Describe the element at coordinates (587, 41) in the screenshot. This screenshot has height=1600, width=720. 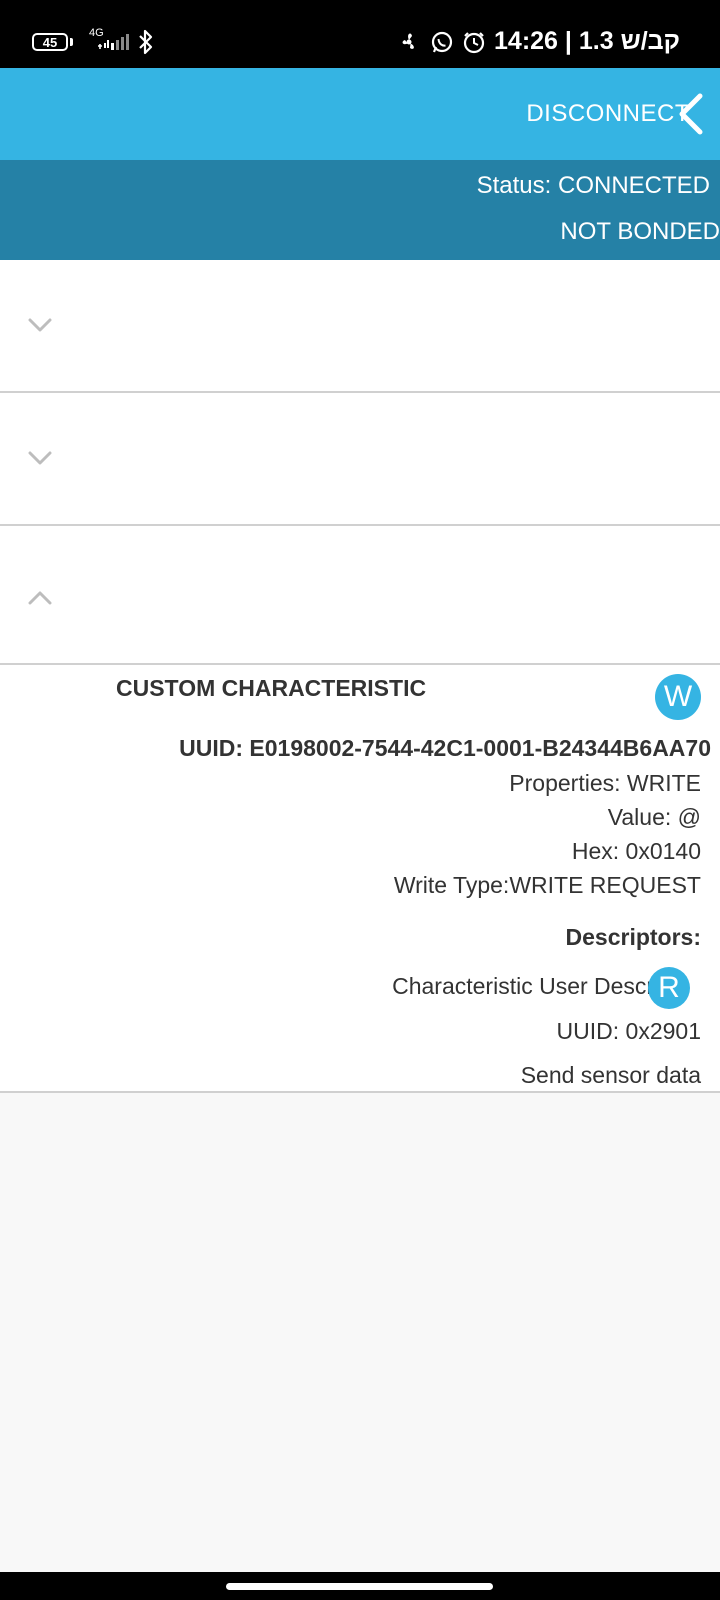
I see `clock-and-date: קב/ש 1.3 | 14:26` at that location.